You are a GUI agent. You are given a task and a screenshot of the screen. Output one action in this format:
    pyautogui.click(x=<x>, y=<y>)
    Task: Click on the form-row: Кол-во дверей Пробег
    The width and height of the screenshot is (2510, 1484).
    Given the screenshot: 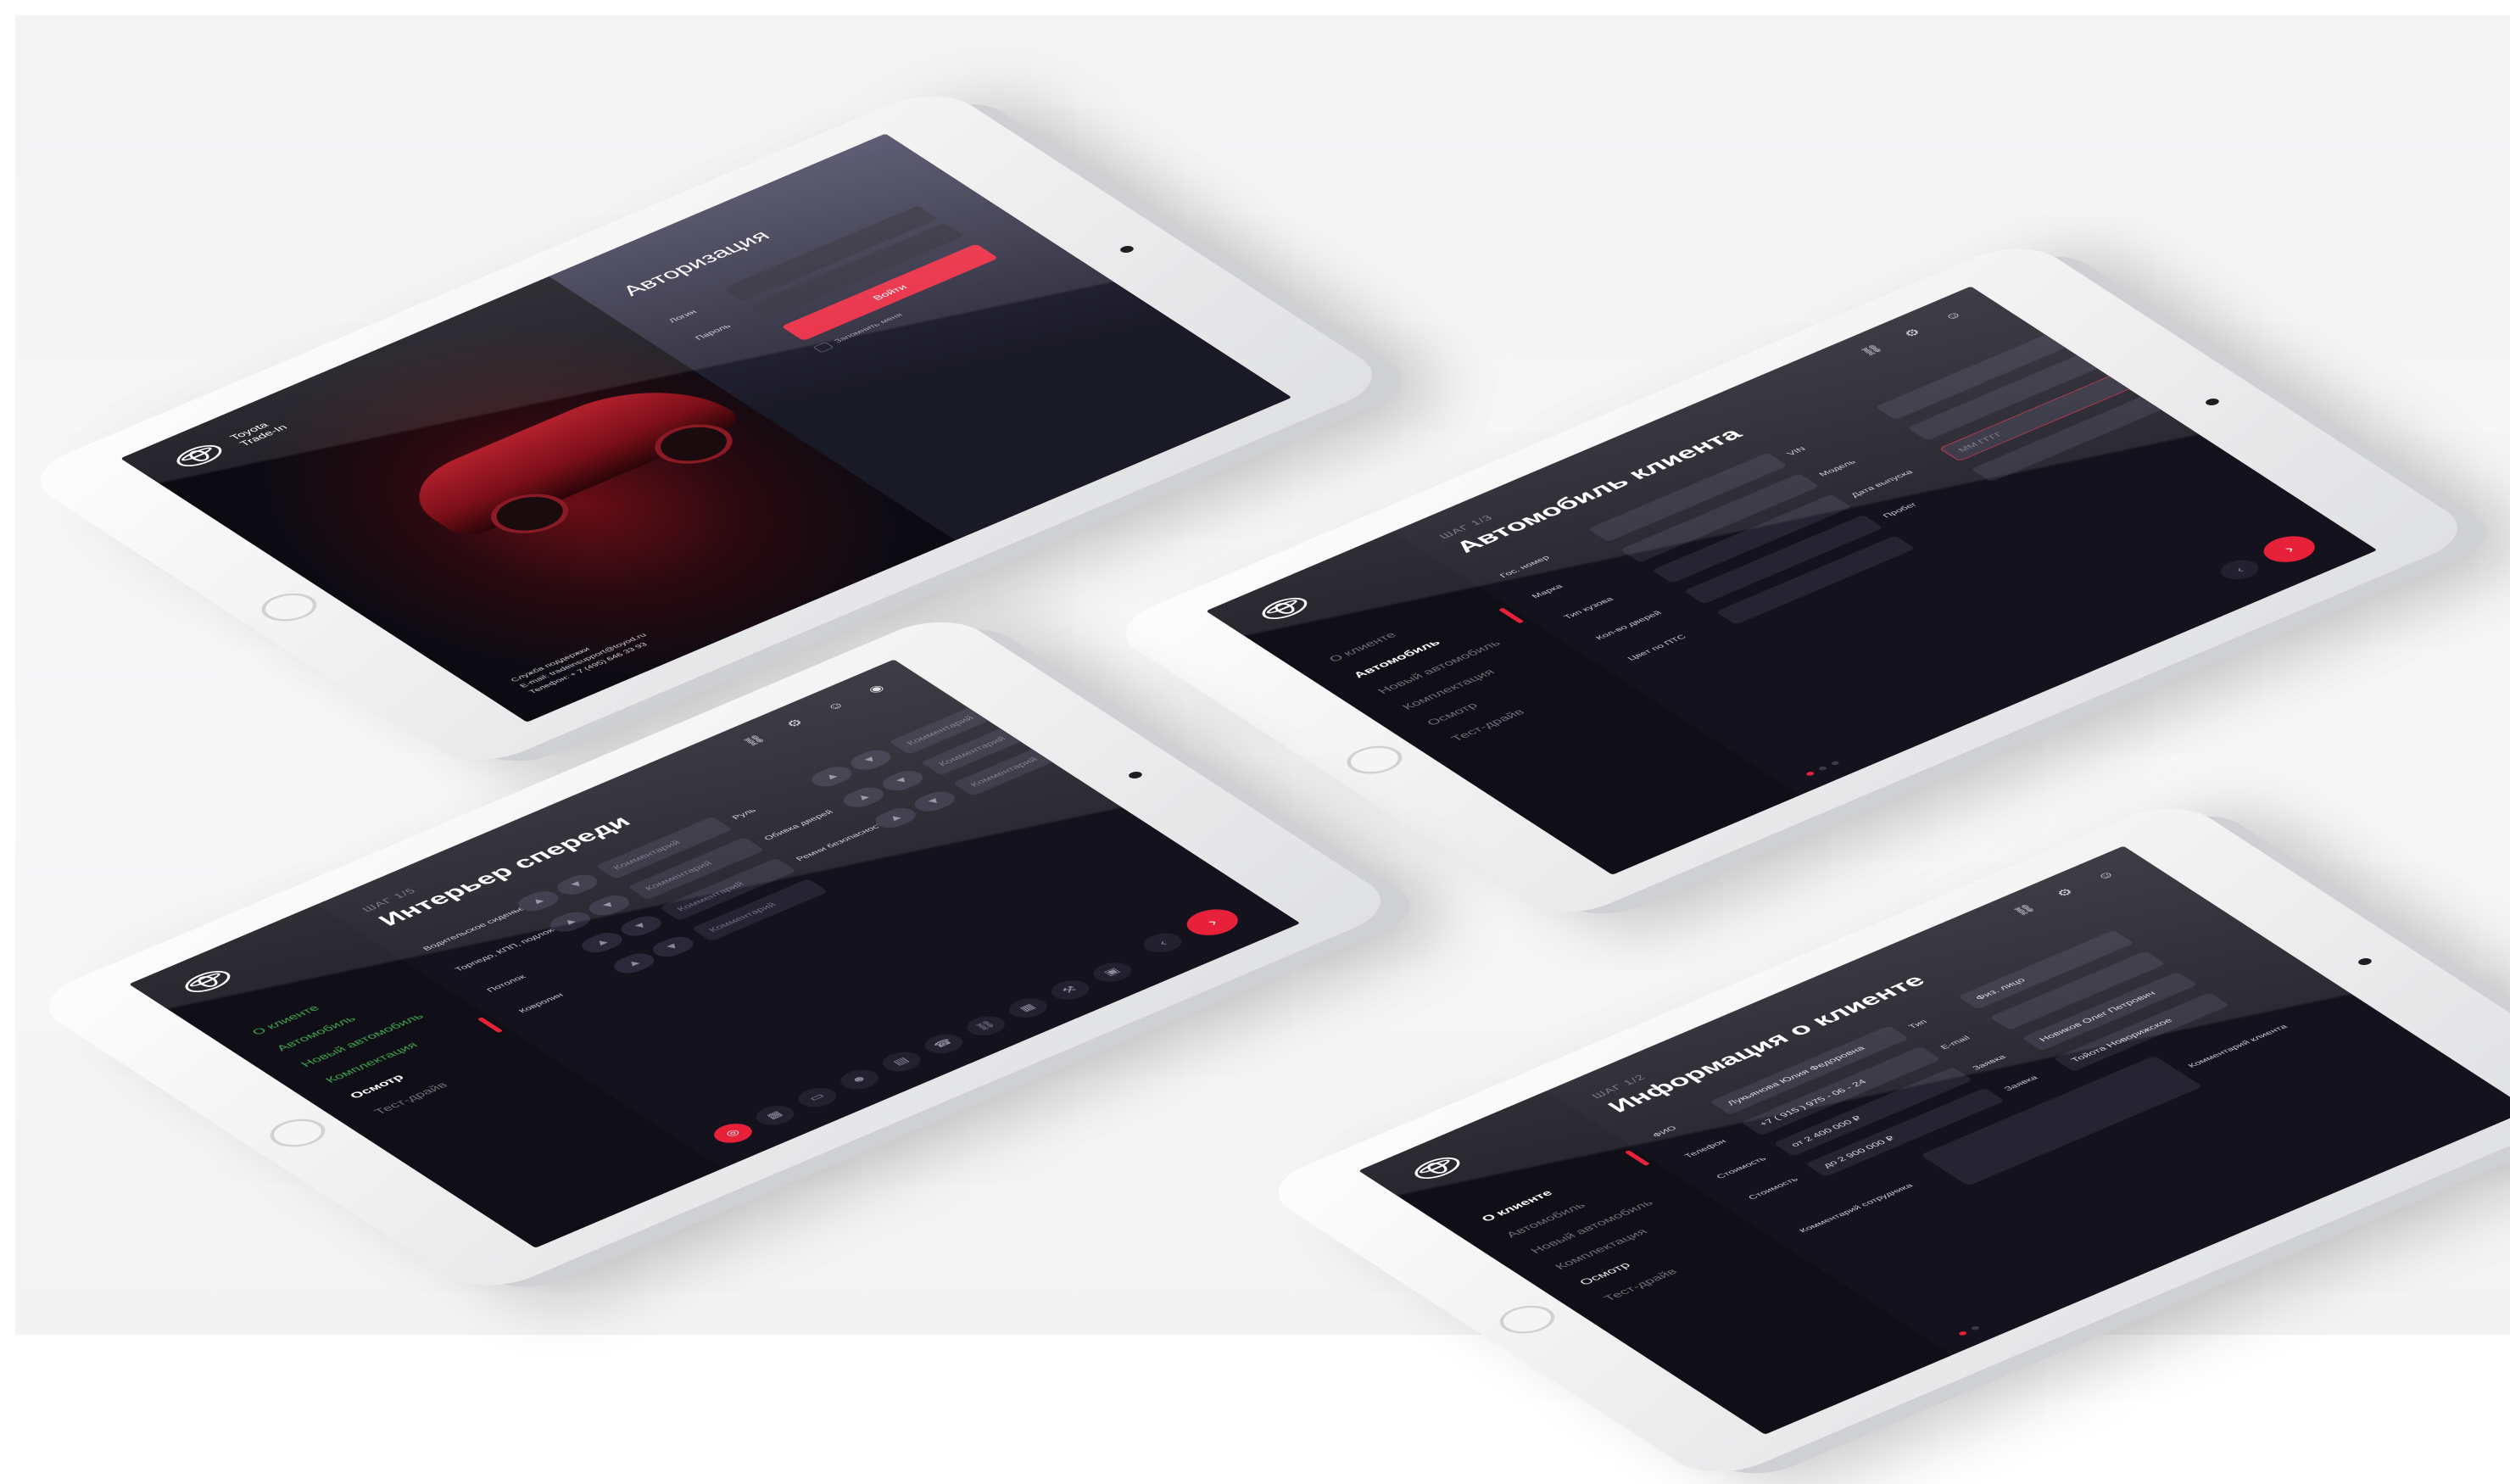 What is the action you would take?
    pyautogui.click(x=1879, y=519)
    